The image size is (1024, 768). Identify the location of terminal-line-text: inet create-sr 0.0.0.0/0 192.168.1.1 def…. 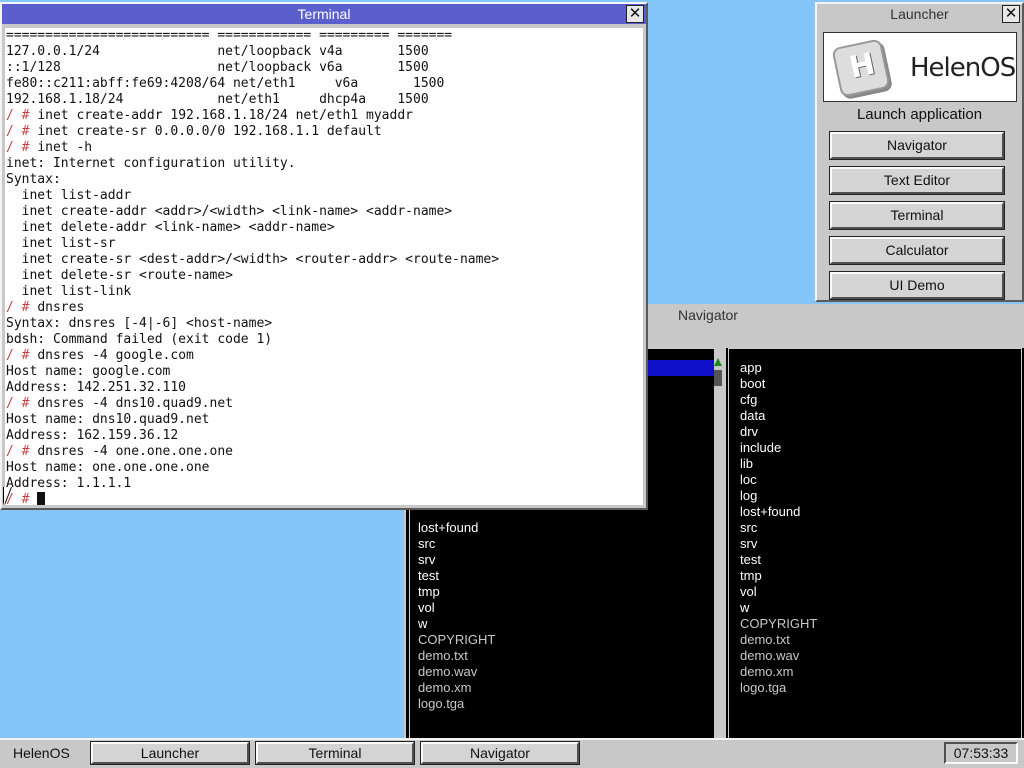
(209, 131).